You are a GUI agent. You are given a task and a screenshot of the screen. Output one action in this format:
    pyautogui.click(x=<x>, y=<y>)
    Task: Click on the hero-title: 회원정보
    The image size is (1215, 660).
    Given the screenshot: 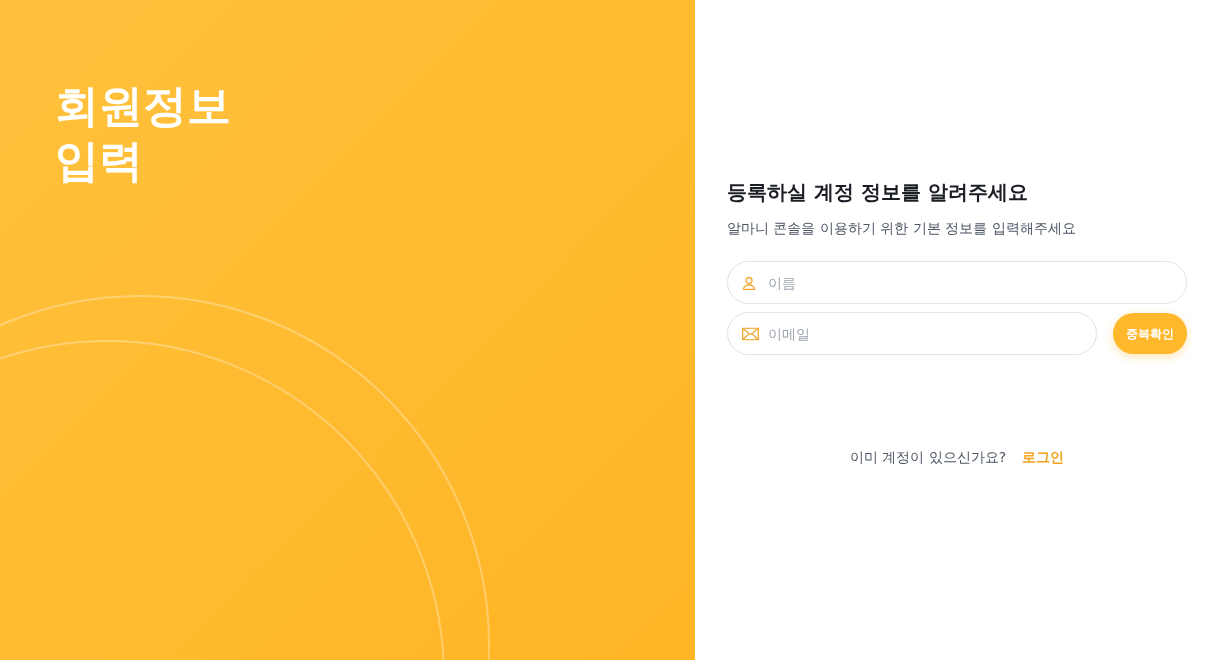 What is the action you would take?
    pyautogui.click(x=143, y=106)
    